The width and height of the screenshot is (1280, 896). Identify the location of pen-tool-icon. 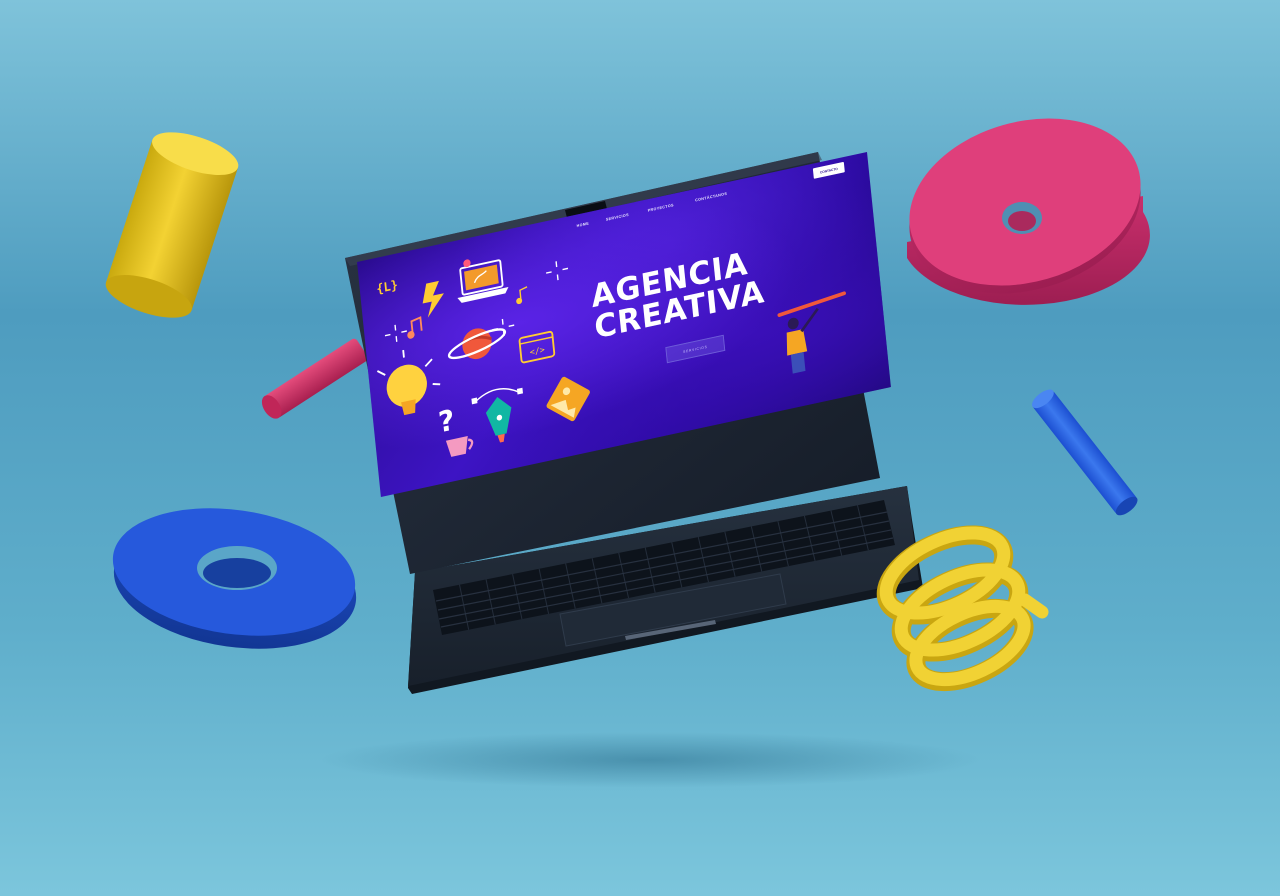
(497, 415).